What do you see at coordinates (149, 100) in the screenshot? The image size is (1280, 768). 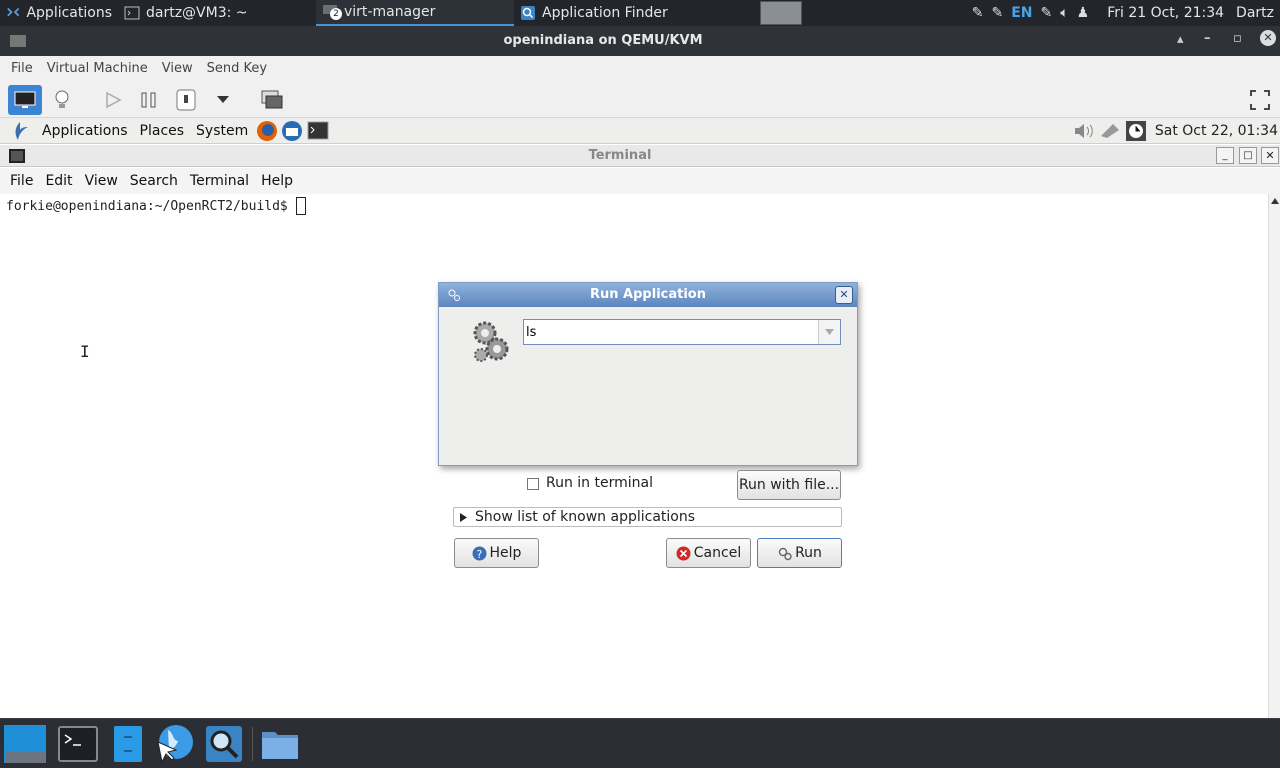 I see `pause-vm-button` at bounding box center [149, 100].